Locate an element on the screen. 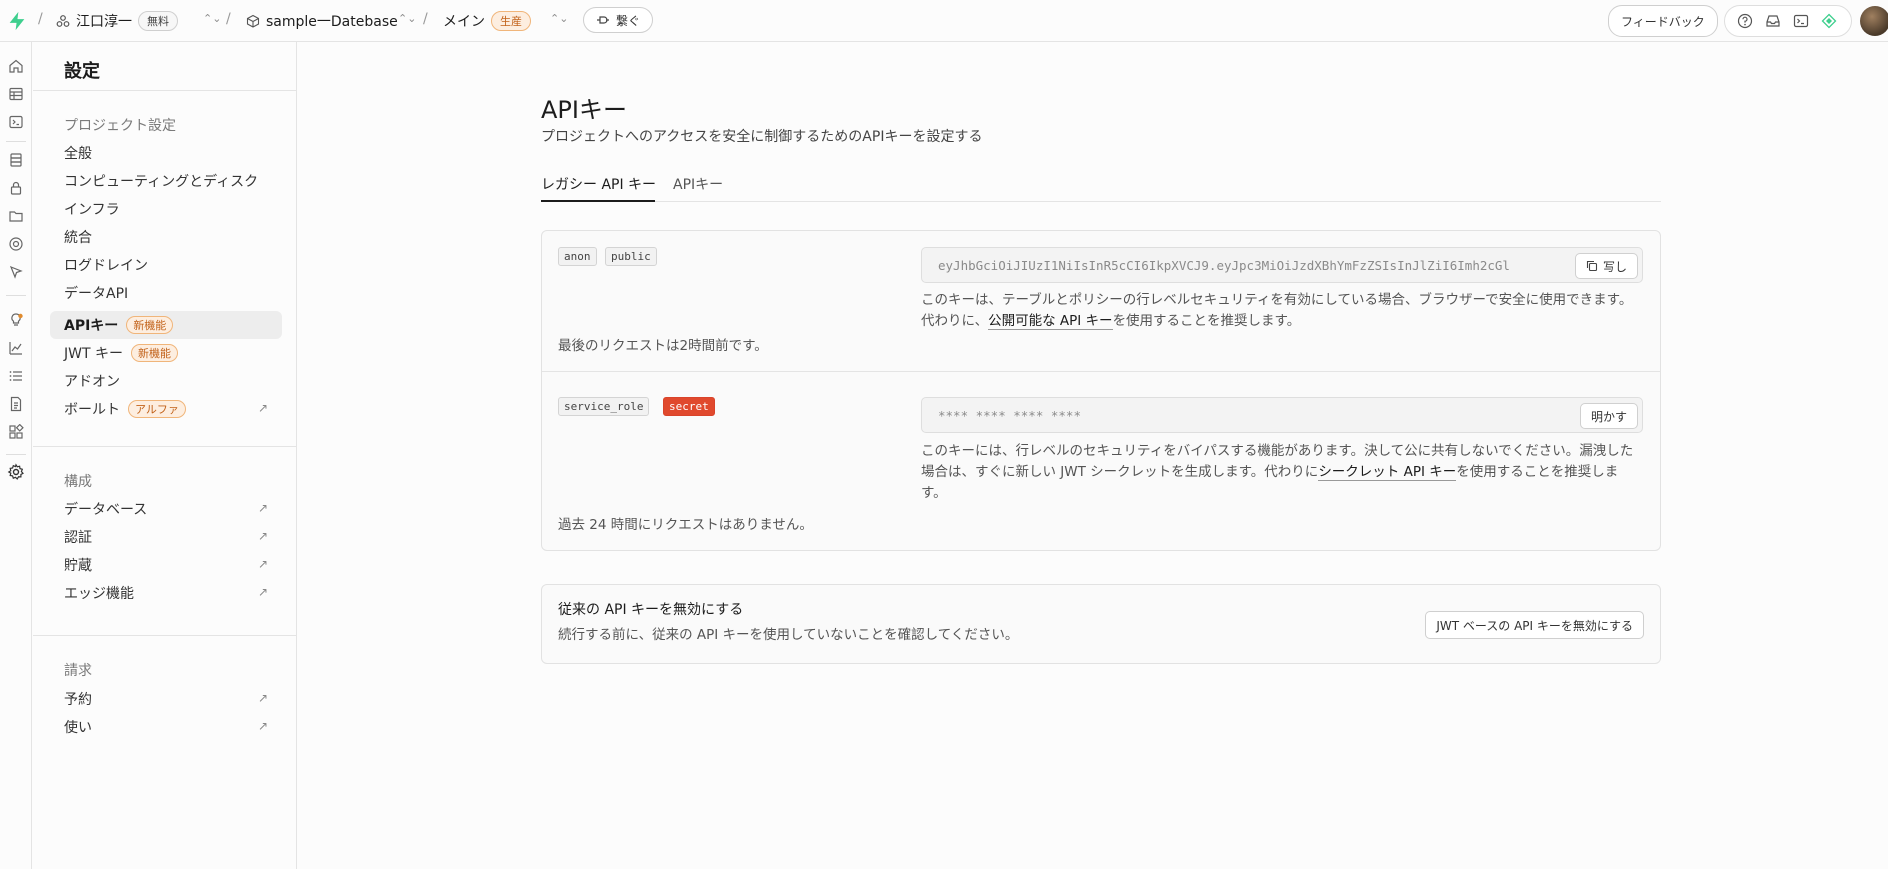 This screenshot has width=1888, height=869. sidebar-title: 設定 is located at coordinates (82, 71).